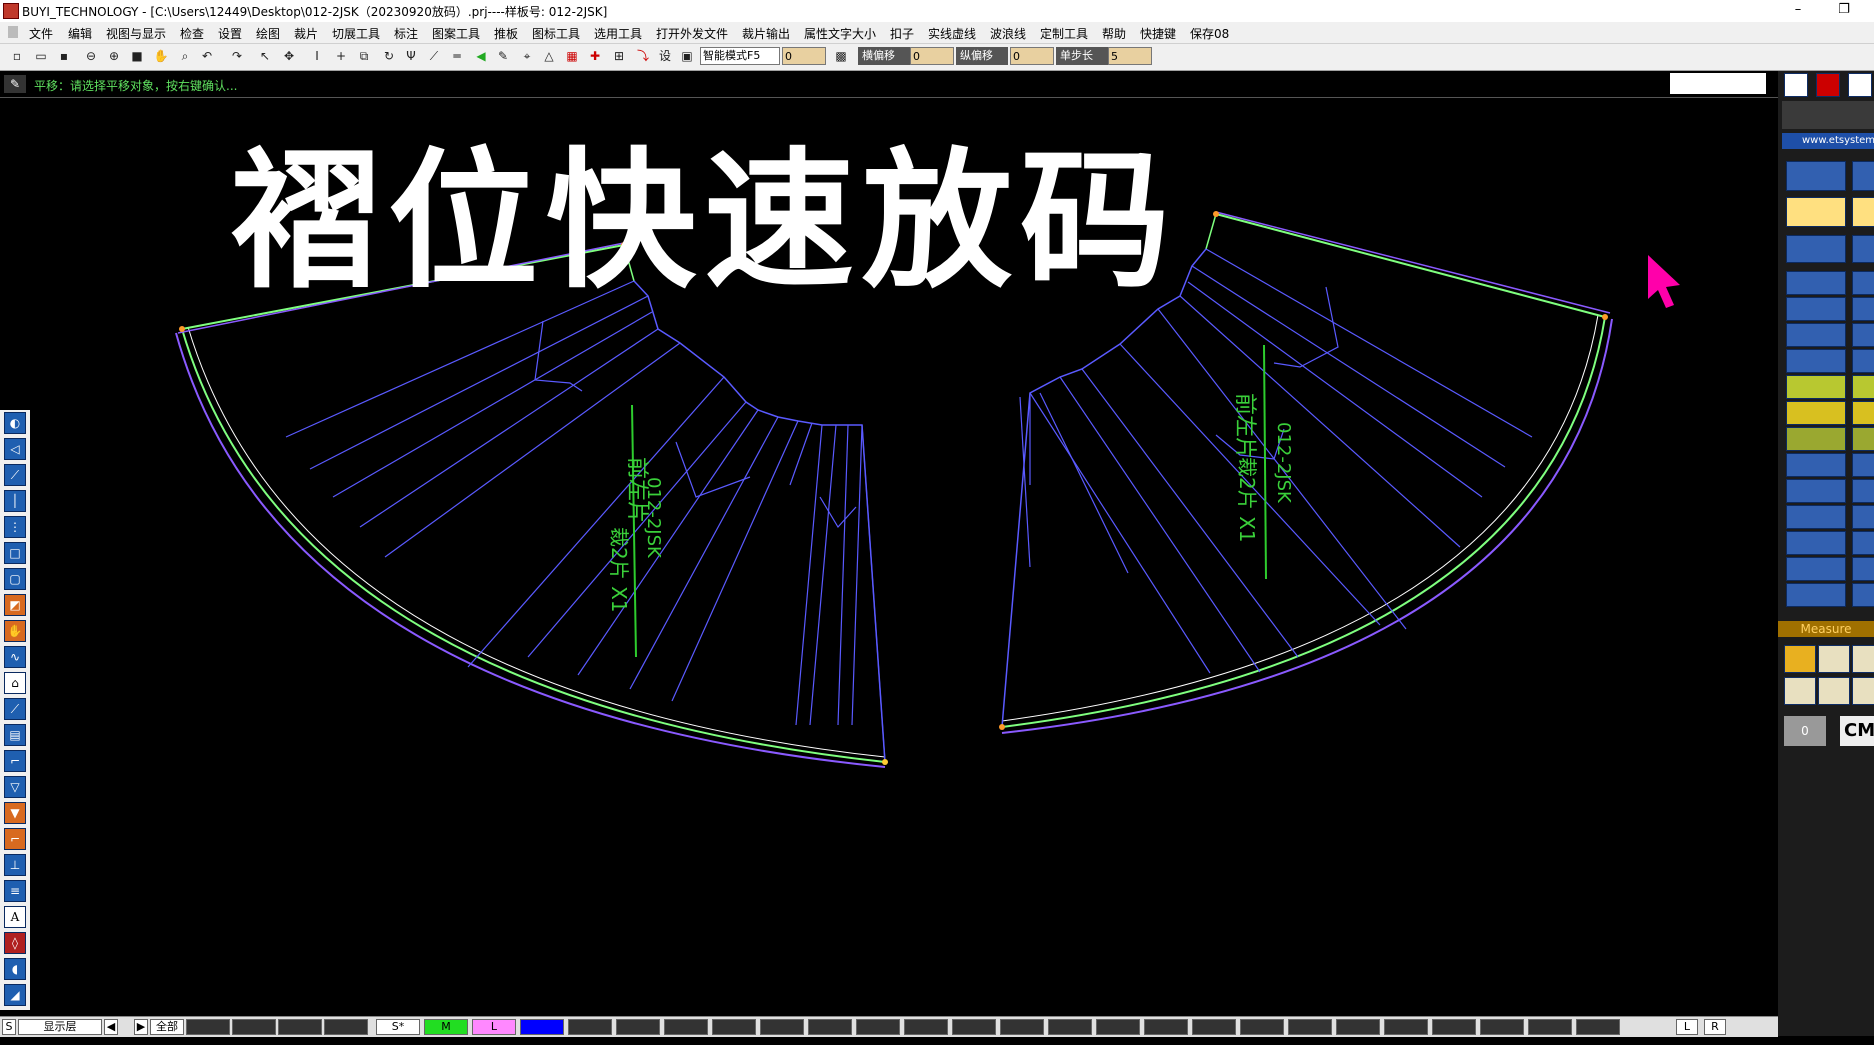  What do you see at coordinates (1209, 33) in the screenshot?
I see `menu-save08: 保存08` at bounding box center [1209, 33].